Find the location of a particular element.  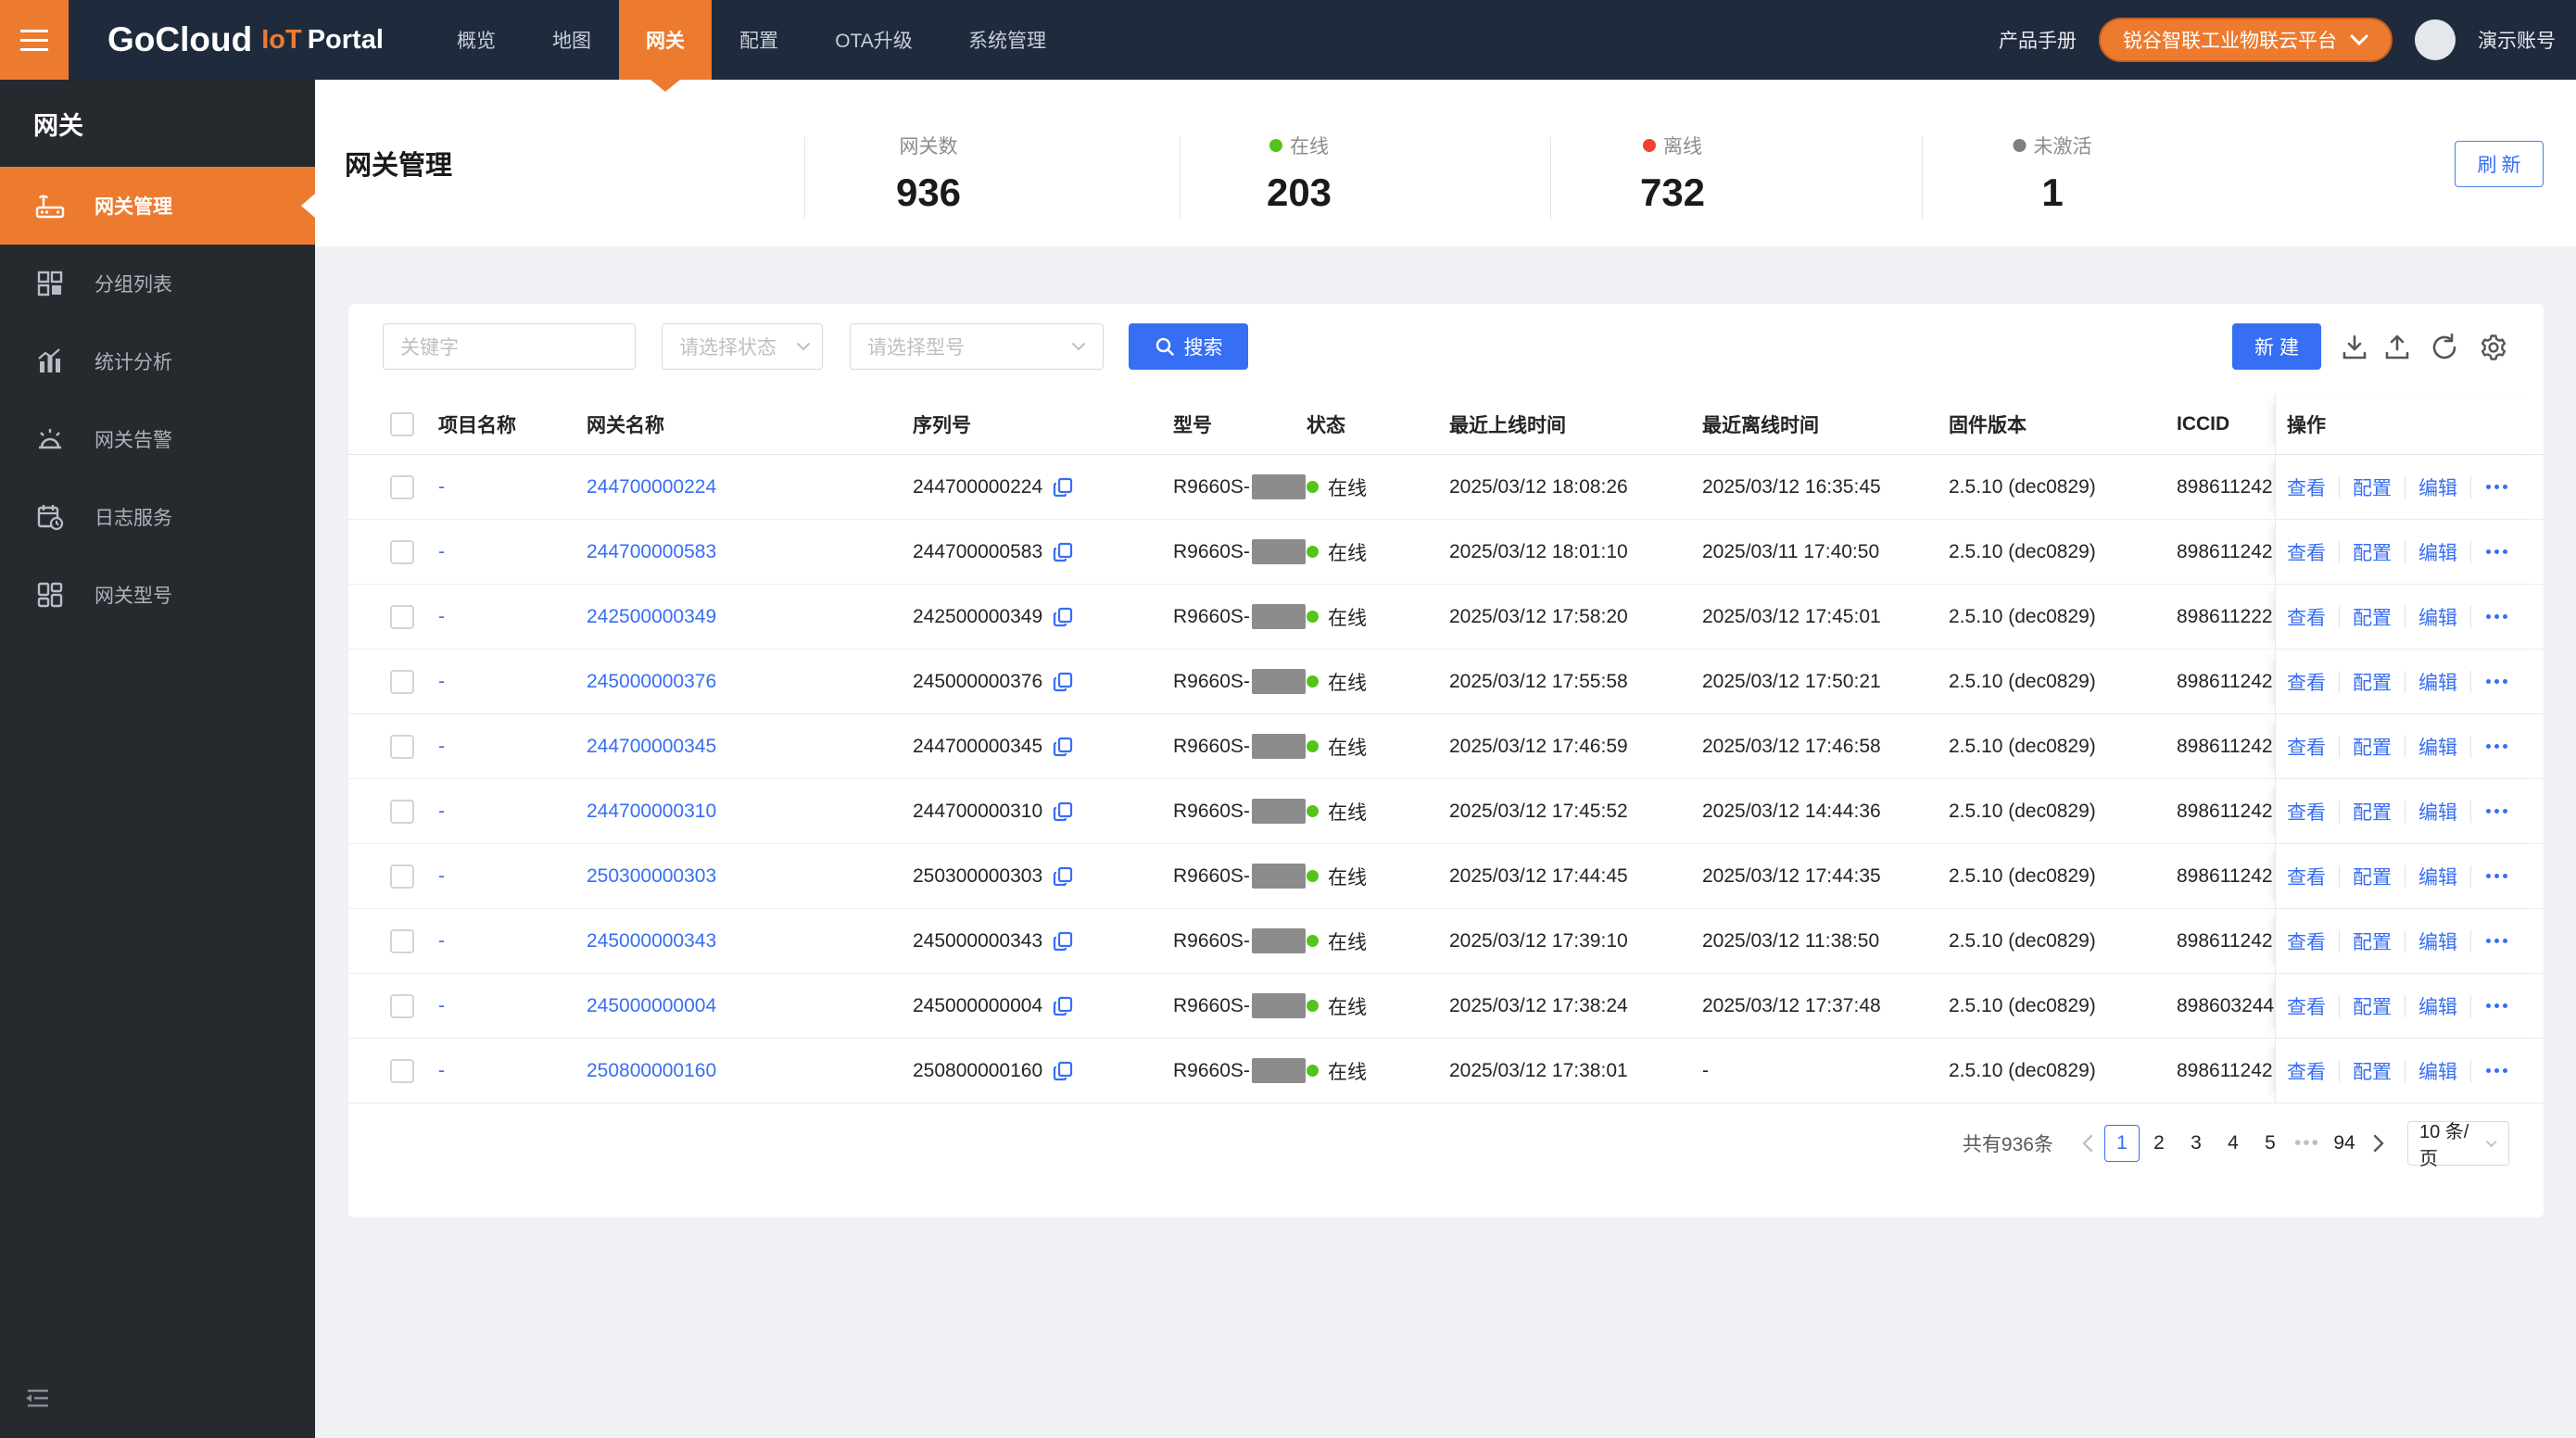

page-5: 5 is located at coordinates (2270, 1143).